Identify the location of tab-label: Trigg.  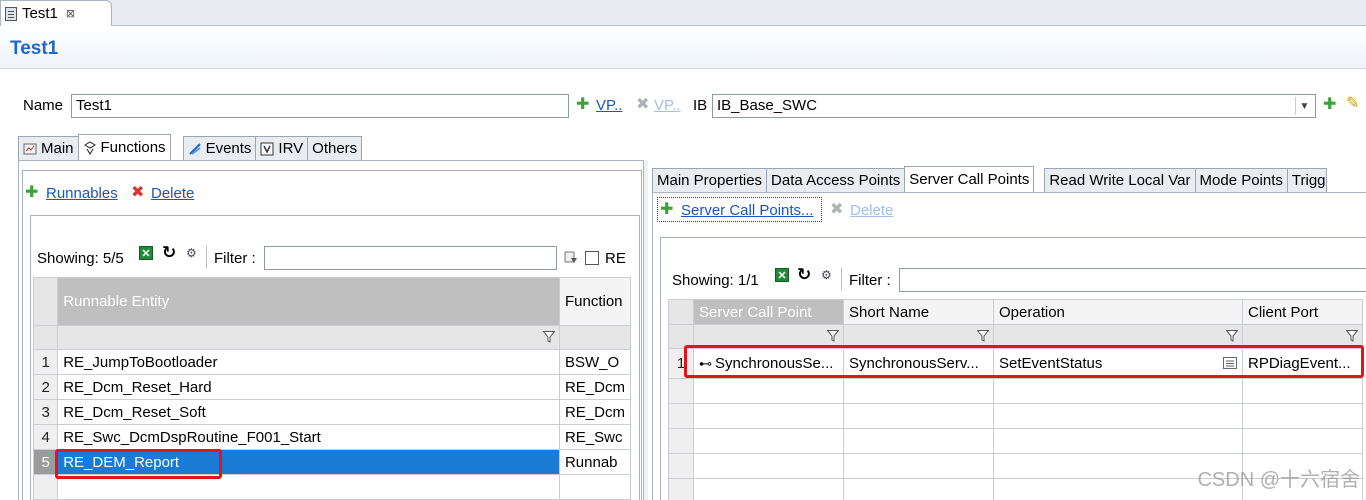
(1308, 180).